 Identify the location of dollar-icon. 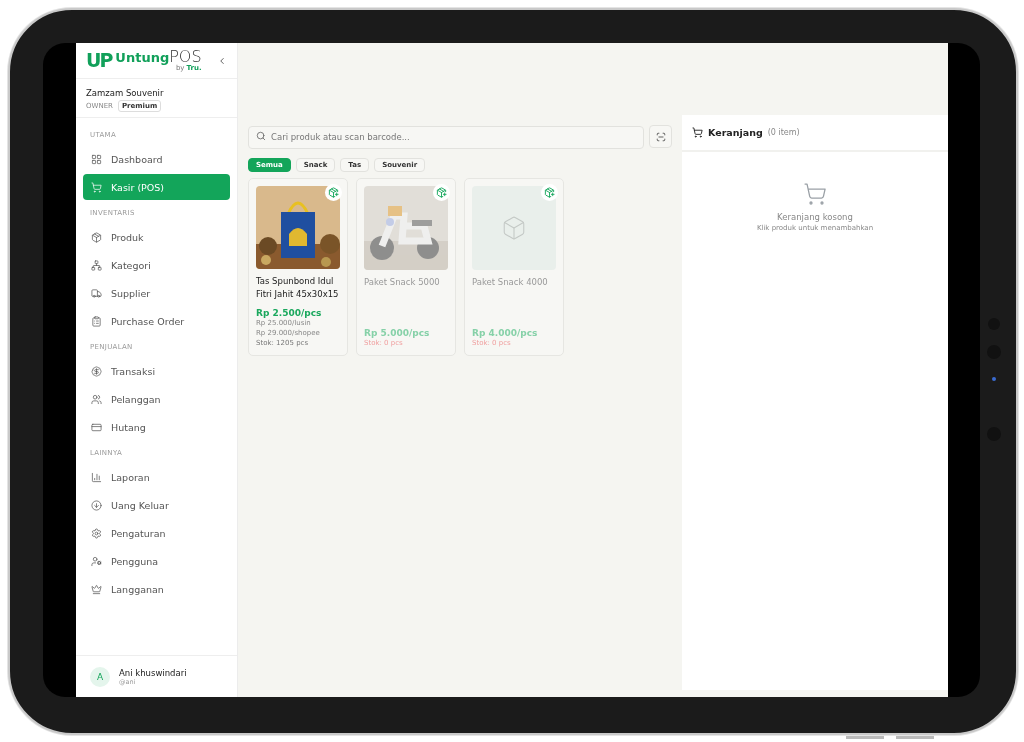
(96, 371).